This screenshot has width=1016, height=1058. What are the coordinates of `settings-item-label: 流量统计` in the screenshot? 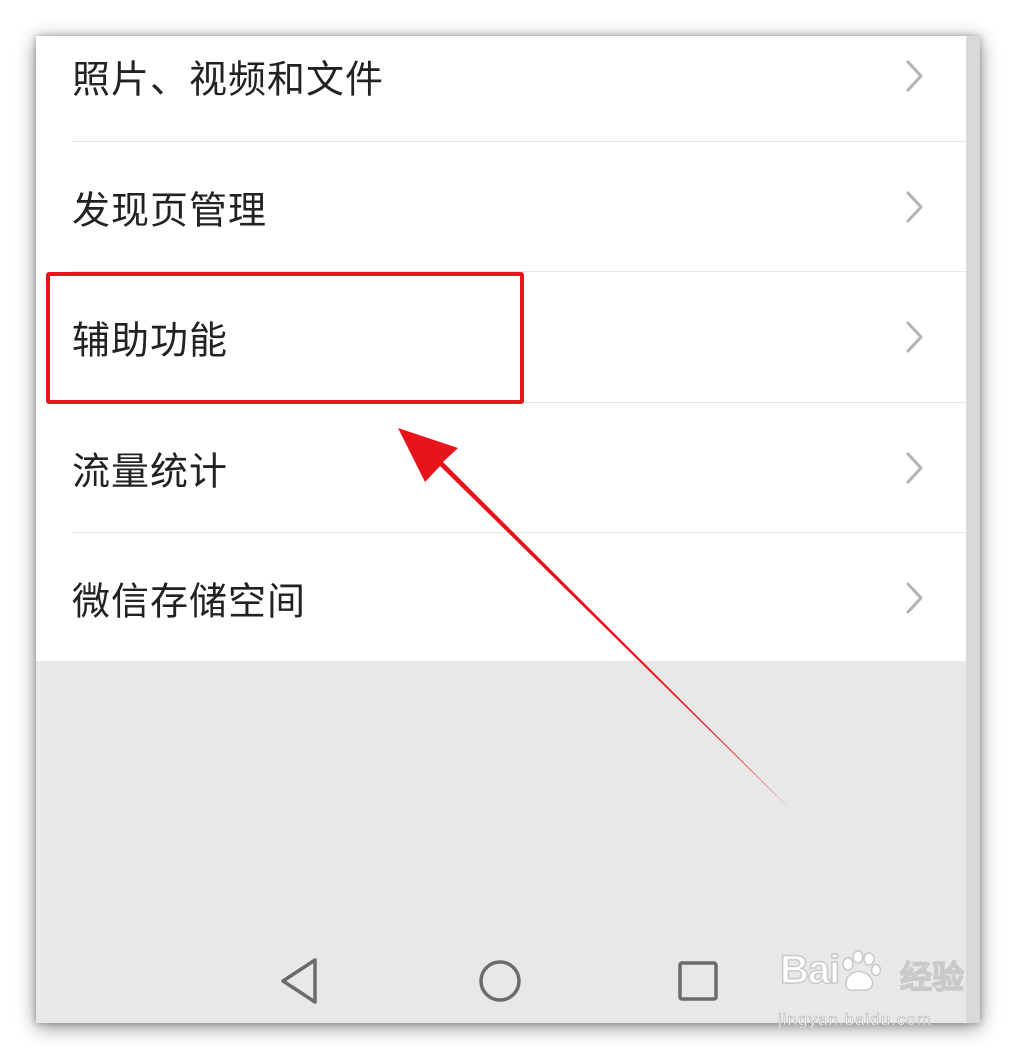 It's located at (150, 471).